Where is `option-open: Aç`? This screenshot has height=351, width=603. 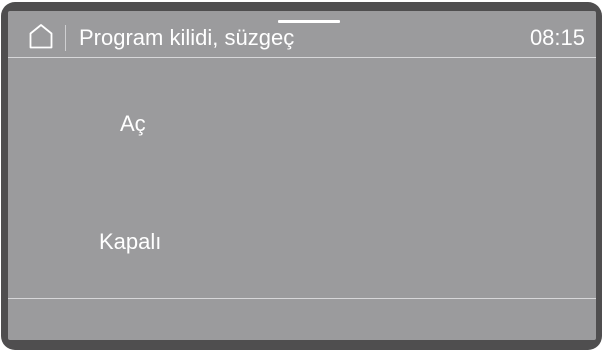
option-open: Aç is located at coordinates (133, 124).